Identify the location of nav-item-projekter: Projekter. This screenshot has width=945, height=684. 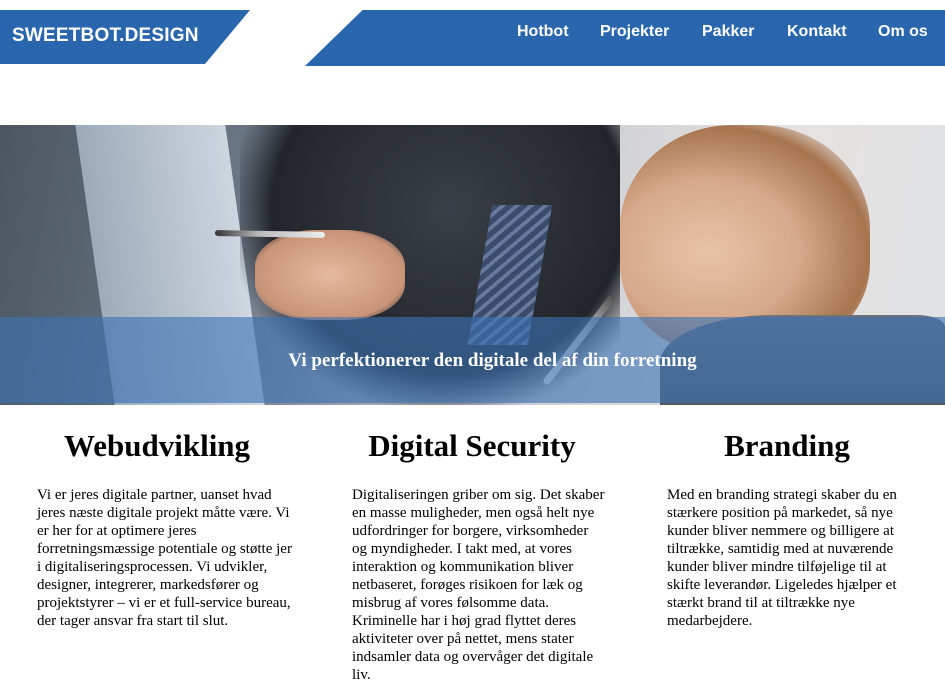
(634, 32).